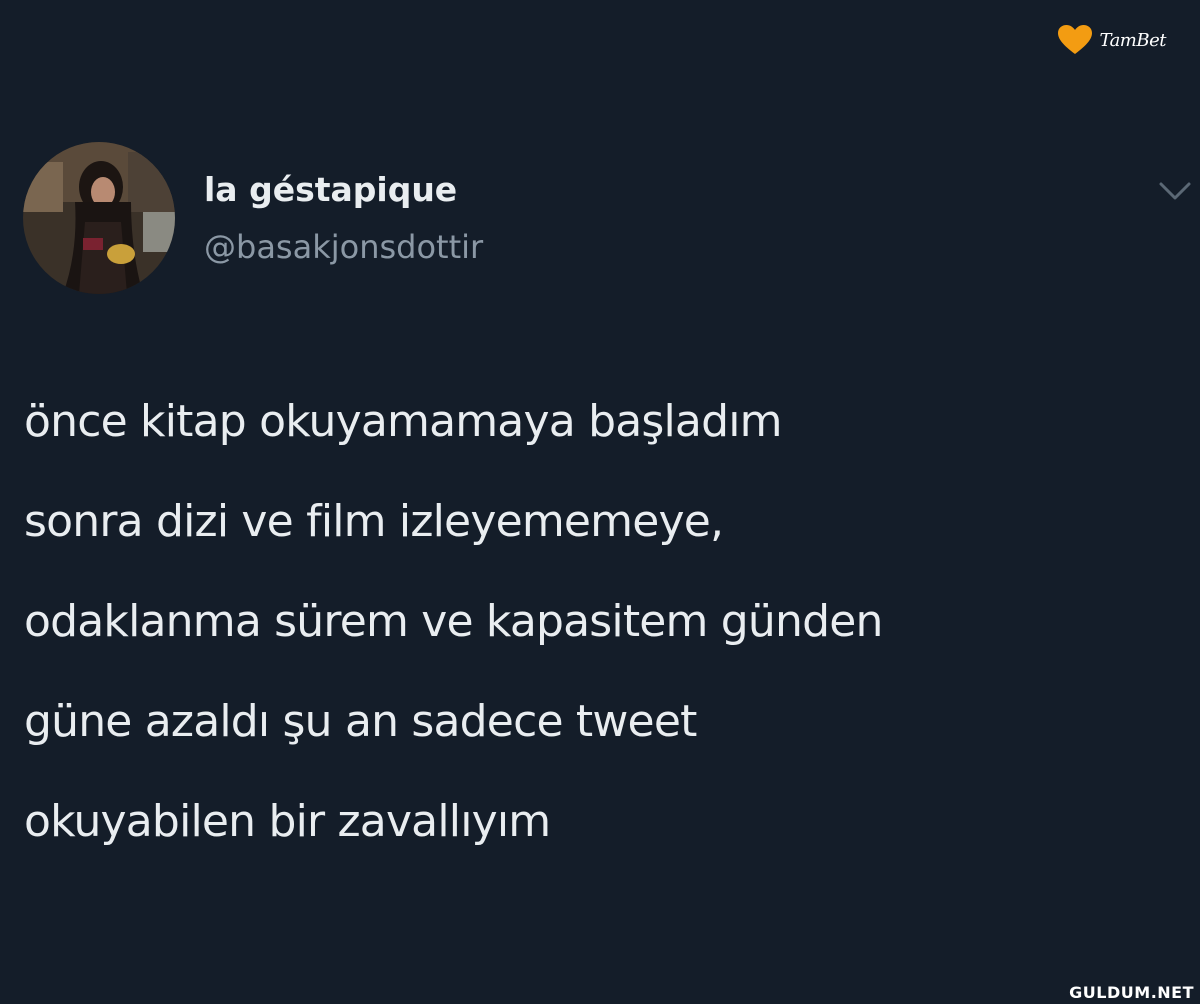  I want to click on tweet-text-line: okuyabilen bir zavallıyım, so click(287, 821).